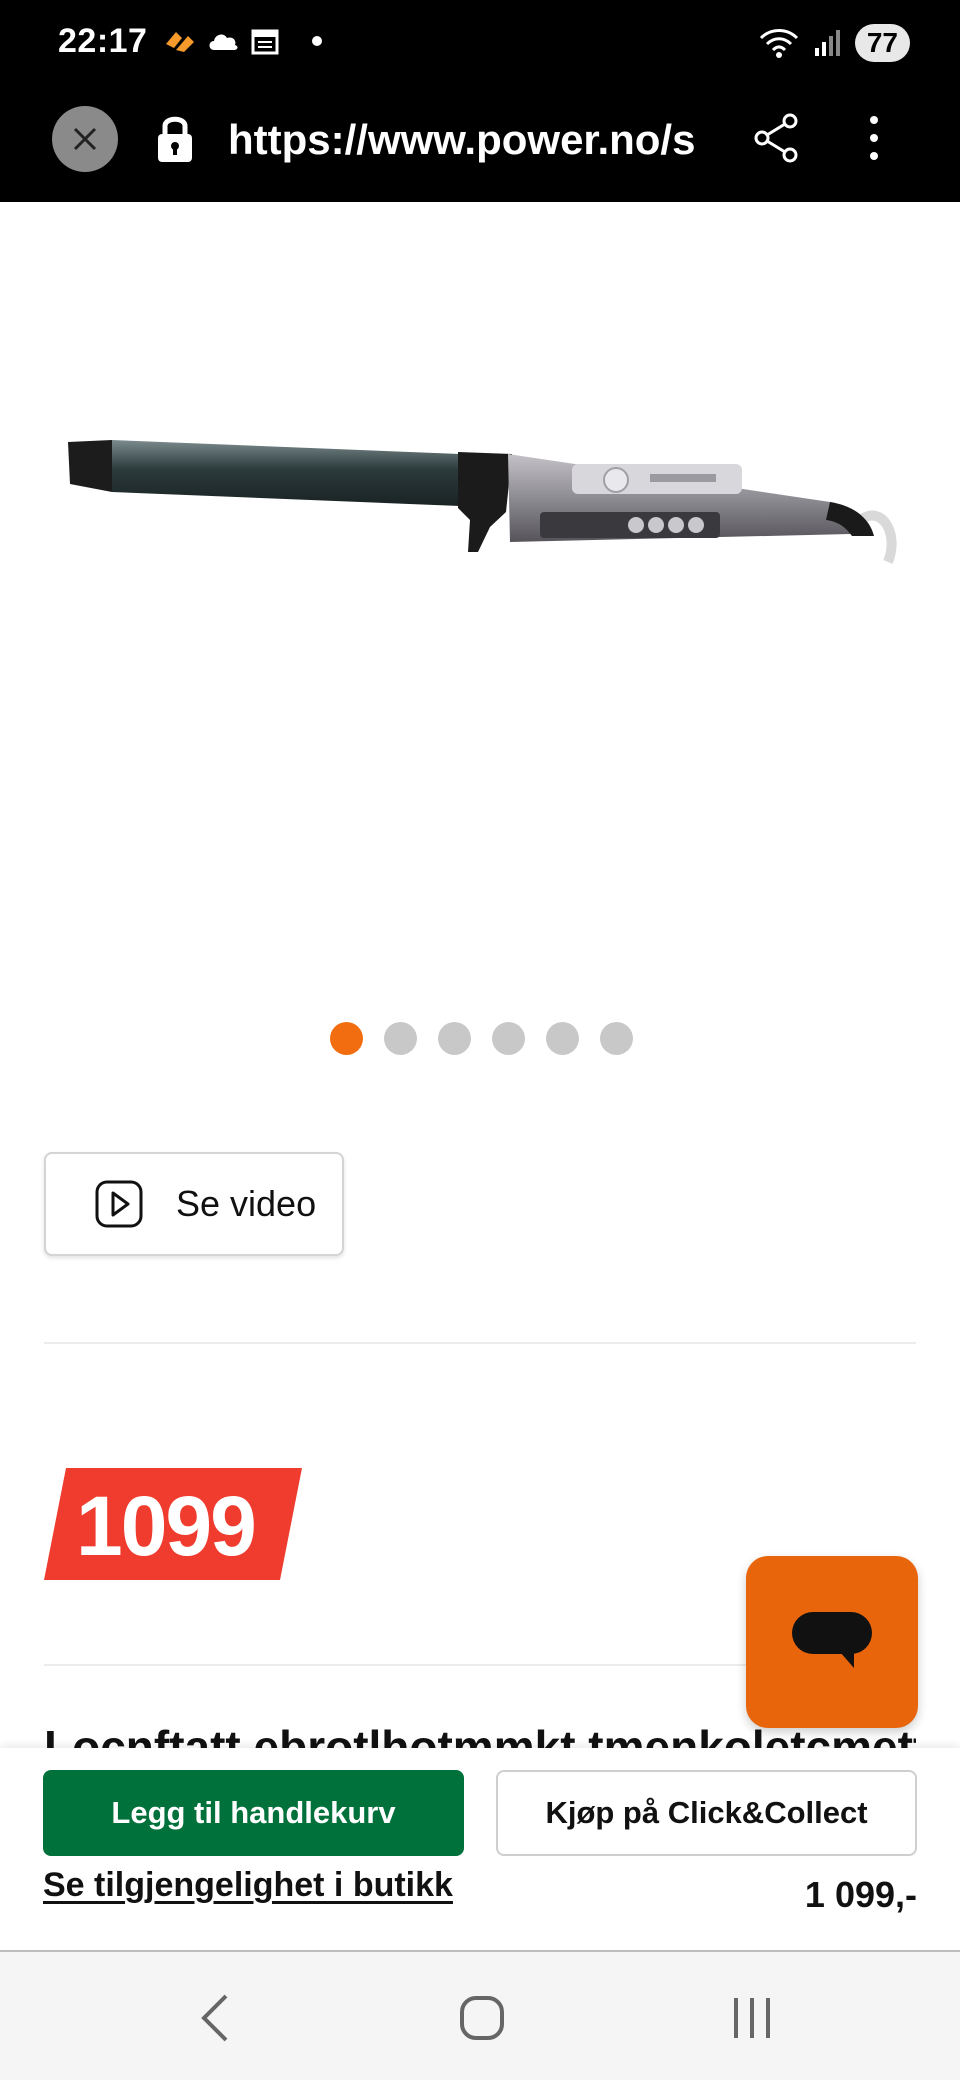  Describe the element at coordinates (175, 138) in the screenshot. I see `lock-icon` at that location.